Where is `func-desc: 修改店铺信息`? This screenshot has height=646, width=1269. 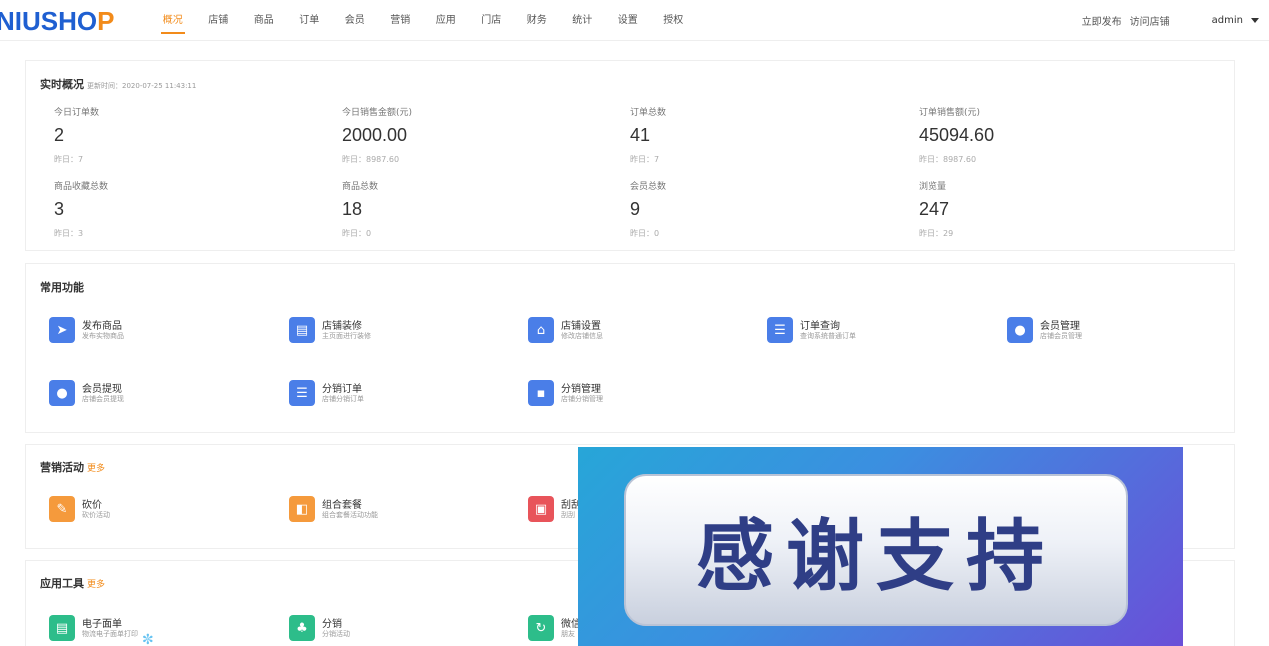 func-desc: 修改店铺信息 is located at coordinates (582, 336).